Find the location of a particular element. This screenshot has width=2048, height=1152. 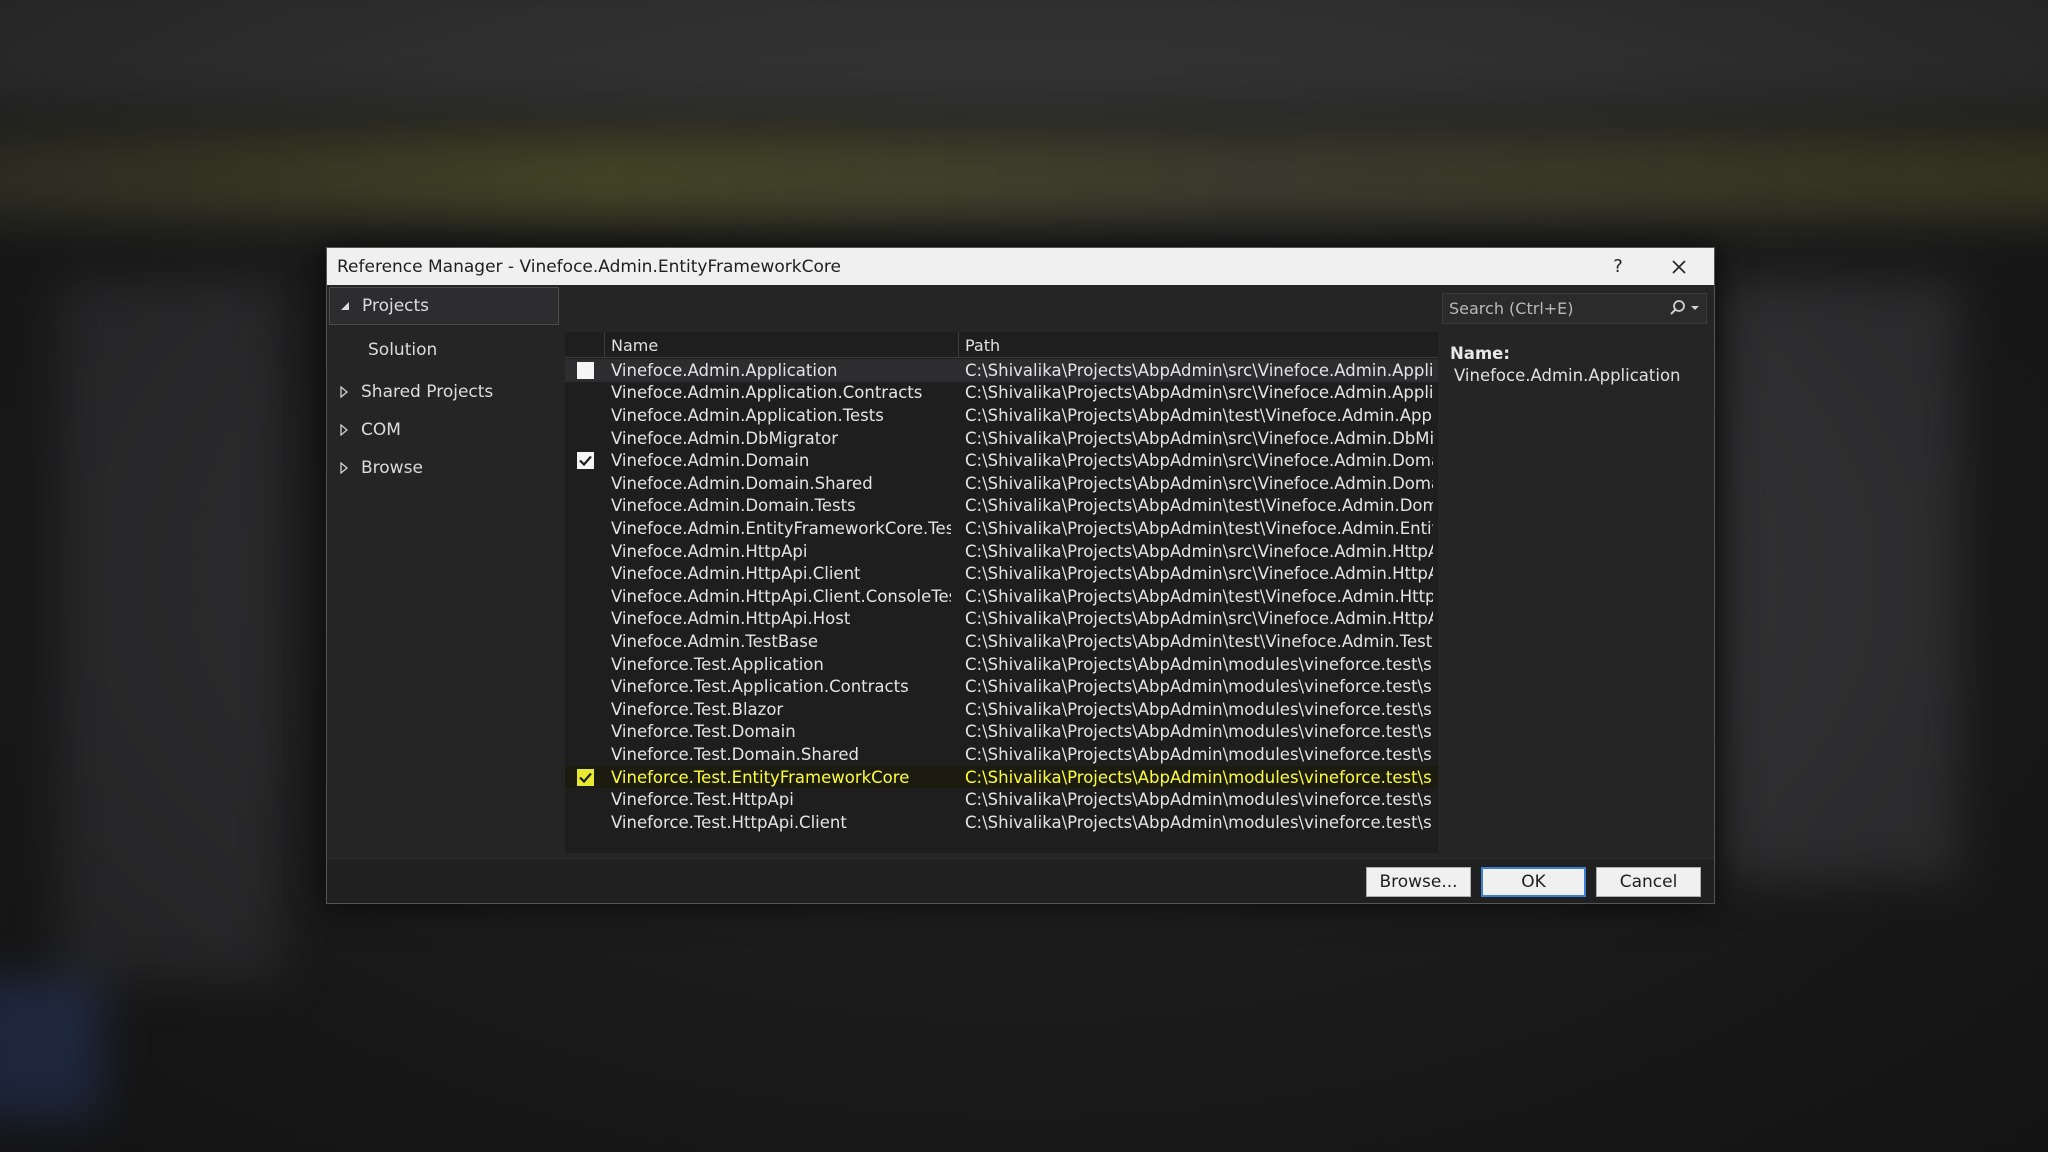

expanded-triangle-icon is located at coordinates (345, 306).